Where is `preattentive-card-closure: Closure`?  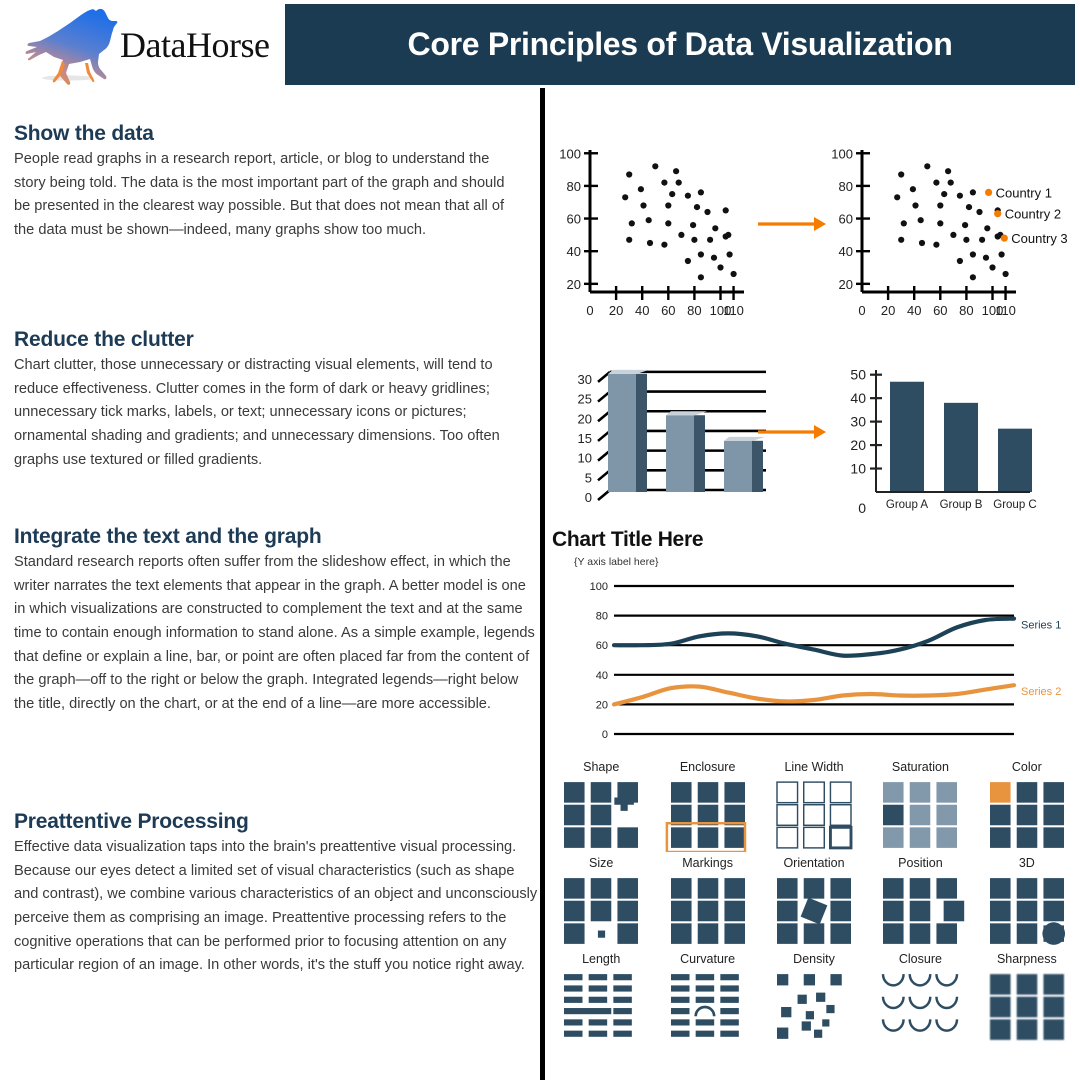 preattentive-card-closure: Closure is located at coordinates (920, 1002).